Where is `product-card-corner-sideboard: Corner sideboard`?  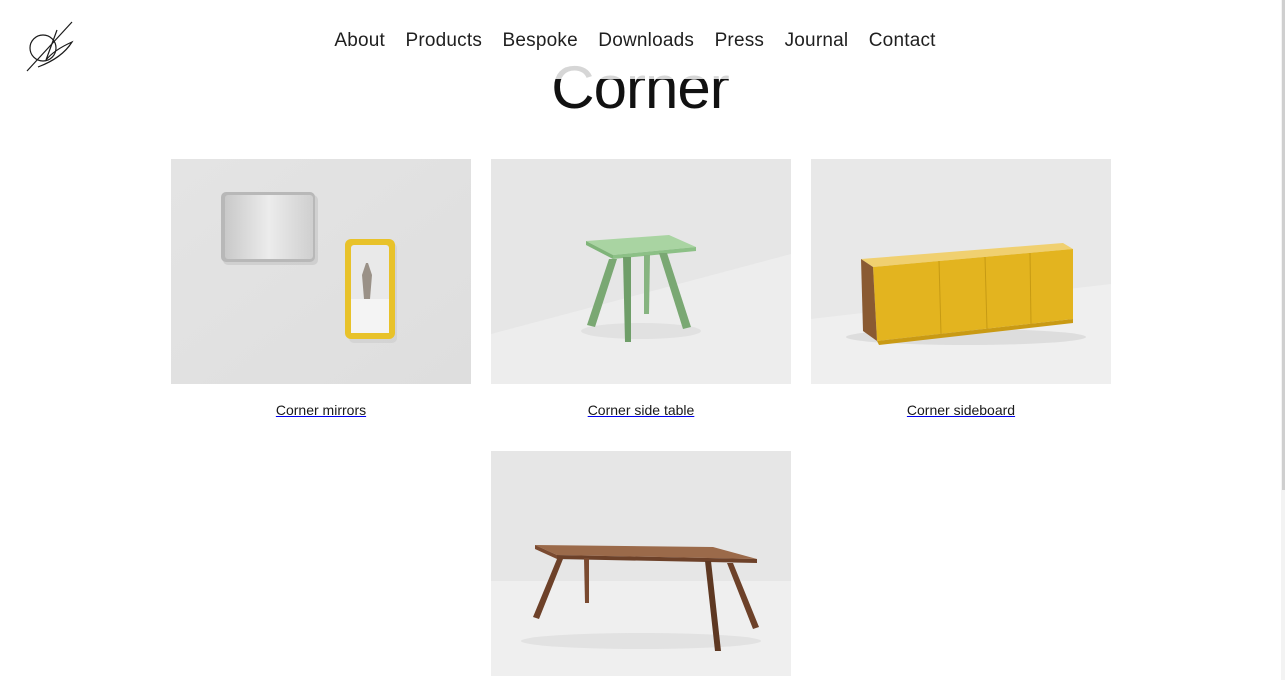 product-card-corner-sideboard: Corner sideboard is located at coordinates (961, 288).